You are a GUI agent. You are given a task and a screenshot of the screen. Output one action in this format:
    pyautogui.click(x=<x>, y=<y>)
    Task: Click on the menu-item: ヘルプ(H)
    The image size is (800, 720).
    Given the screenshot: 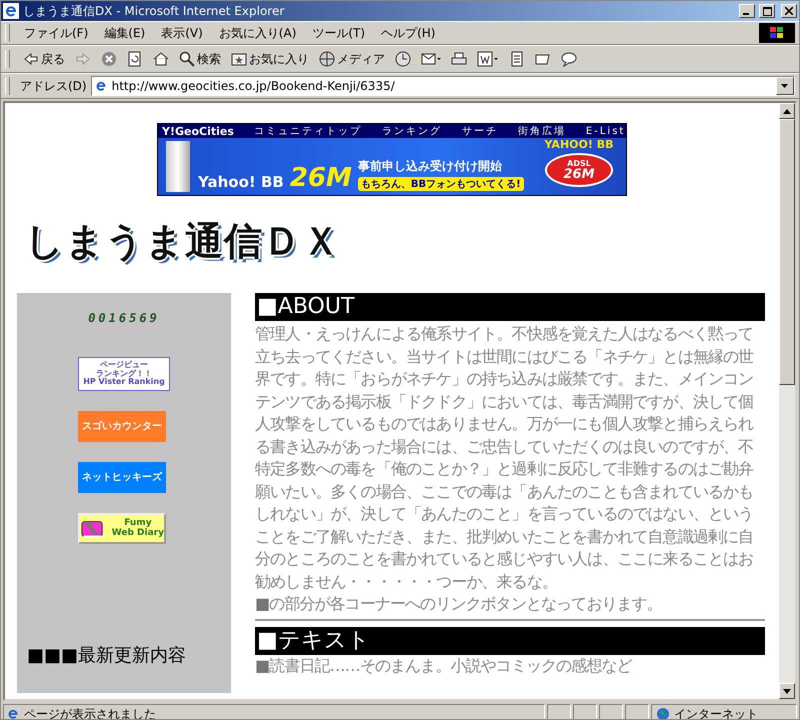 What is the action you would take?
    pyautogui.click(x=408, y=33)
    